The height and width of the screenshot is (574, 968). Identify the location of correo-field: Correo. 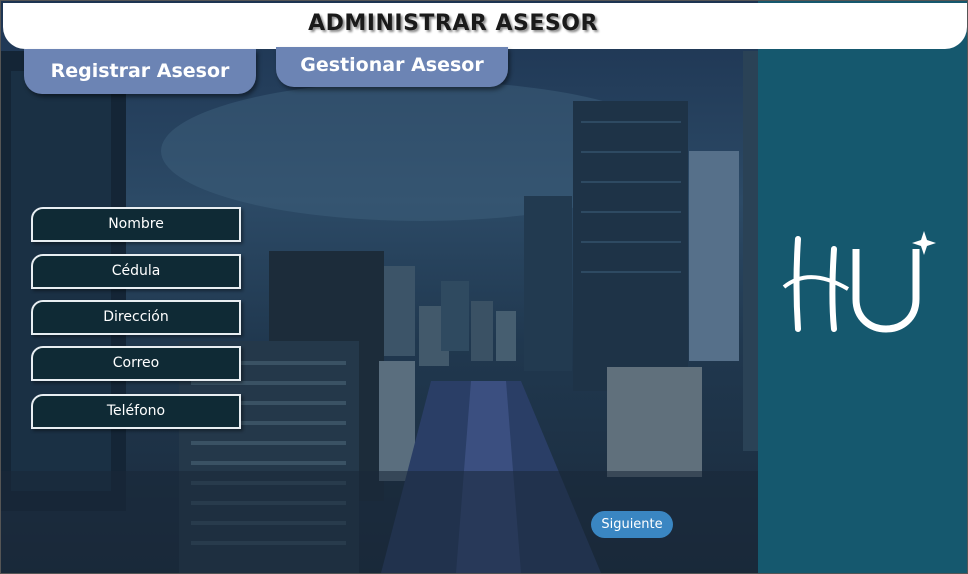
(136, 363).